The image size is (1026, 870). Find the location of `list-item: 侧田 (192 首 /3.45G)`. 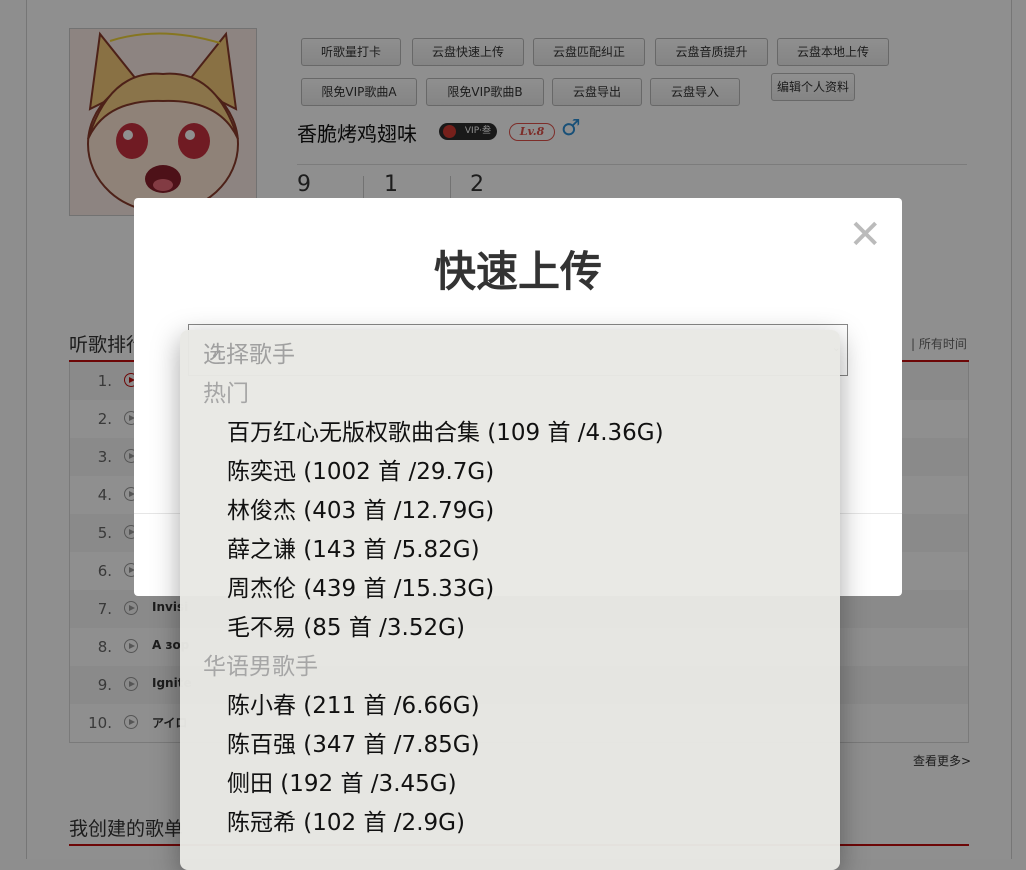

list-item: 侧田 (192 首 /3.45G) is located at coordinates (342, 784).